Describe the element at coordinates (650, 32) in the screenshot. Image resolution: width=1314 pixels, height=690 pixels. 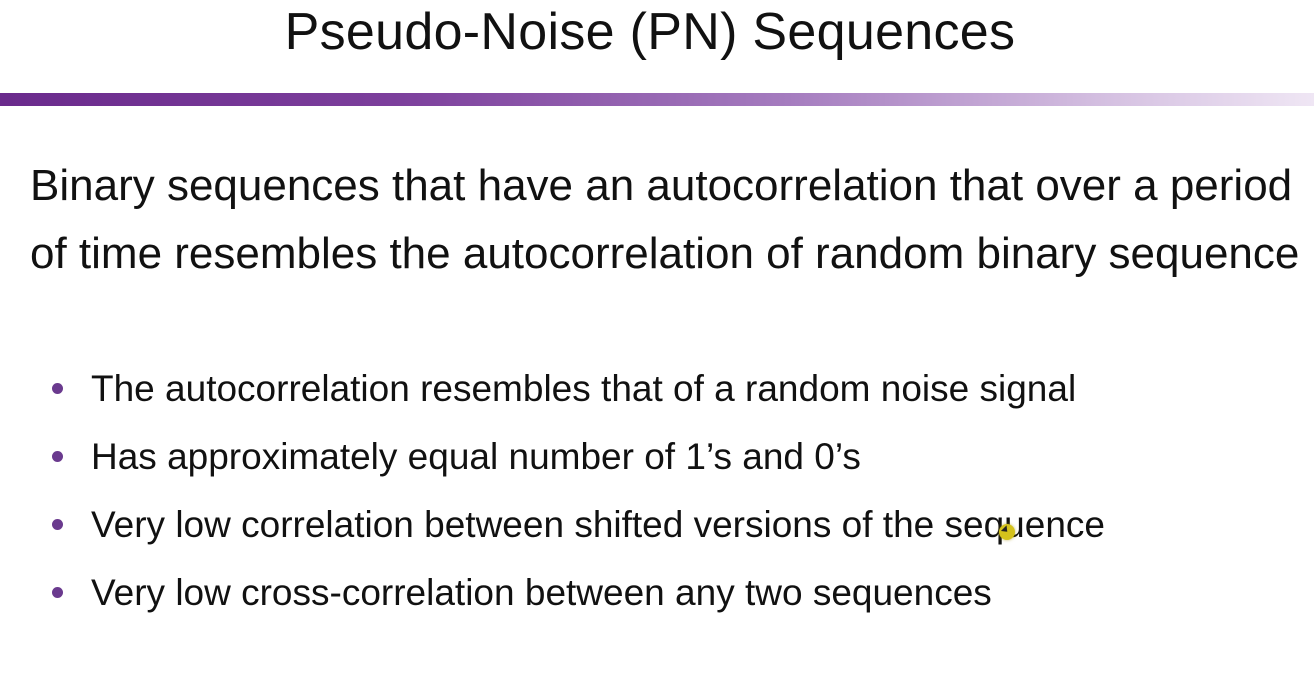
I see `slide-title: Pseudo-Noise (PN) Sequences` at that location.